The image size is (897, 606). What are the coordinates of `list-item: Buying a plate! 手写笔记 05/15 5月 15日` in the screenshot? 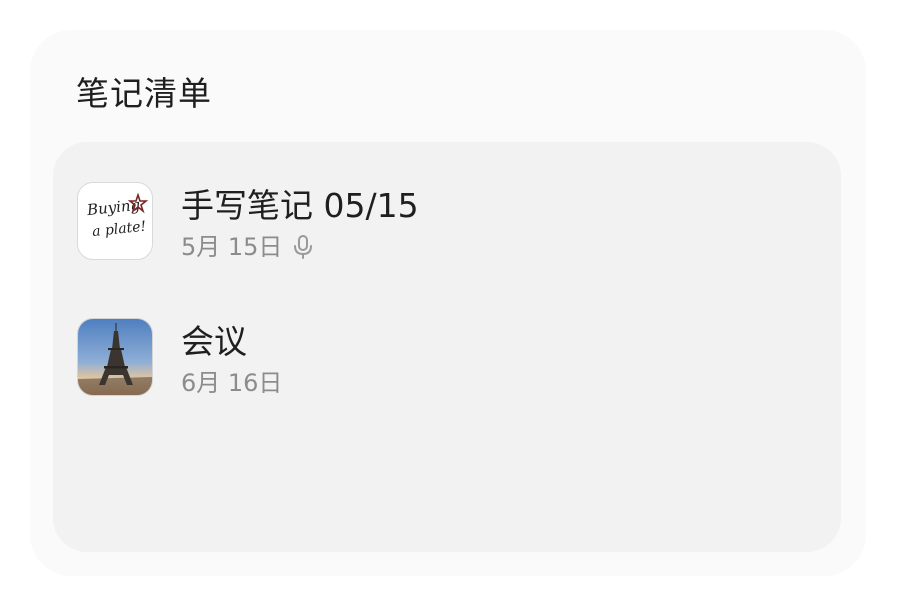 It's located at (447, 222).